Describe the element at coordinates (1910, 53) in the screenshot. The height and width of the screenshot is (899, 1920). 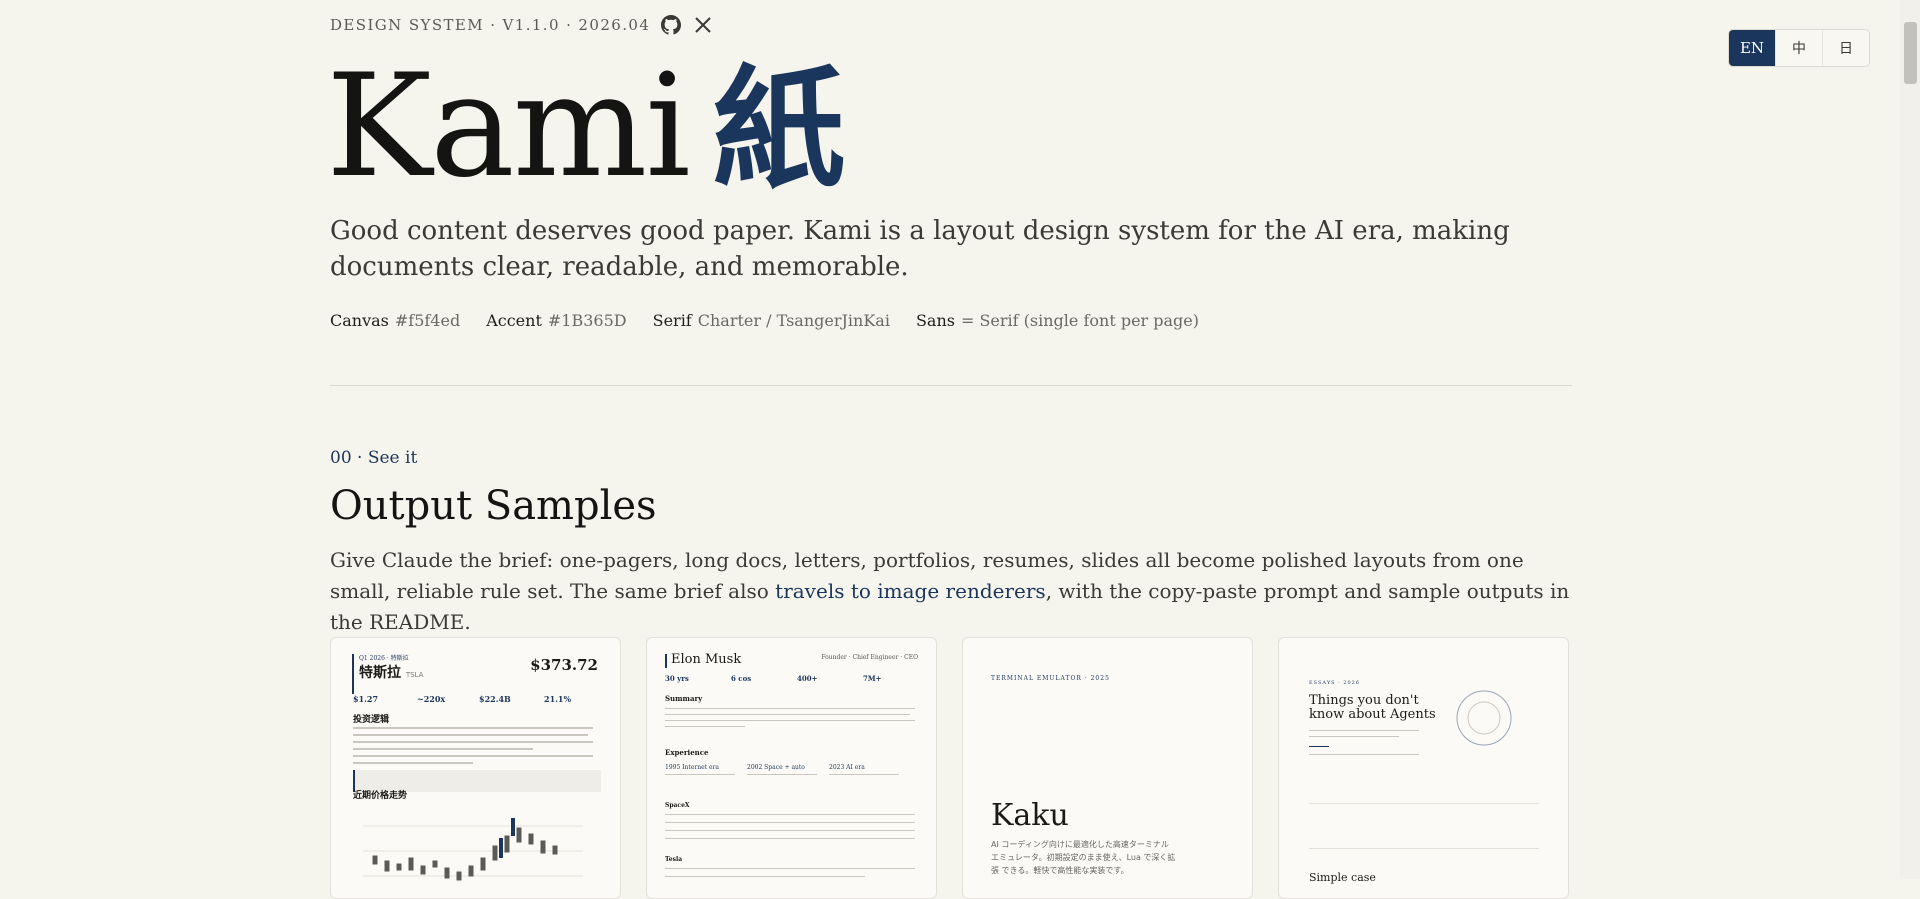
I see `scrollbar-thumb` at that location.